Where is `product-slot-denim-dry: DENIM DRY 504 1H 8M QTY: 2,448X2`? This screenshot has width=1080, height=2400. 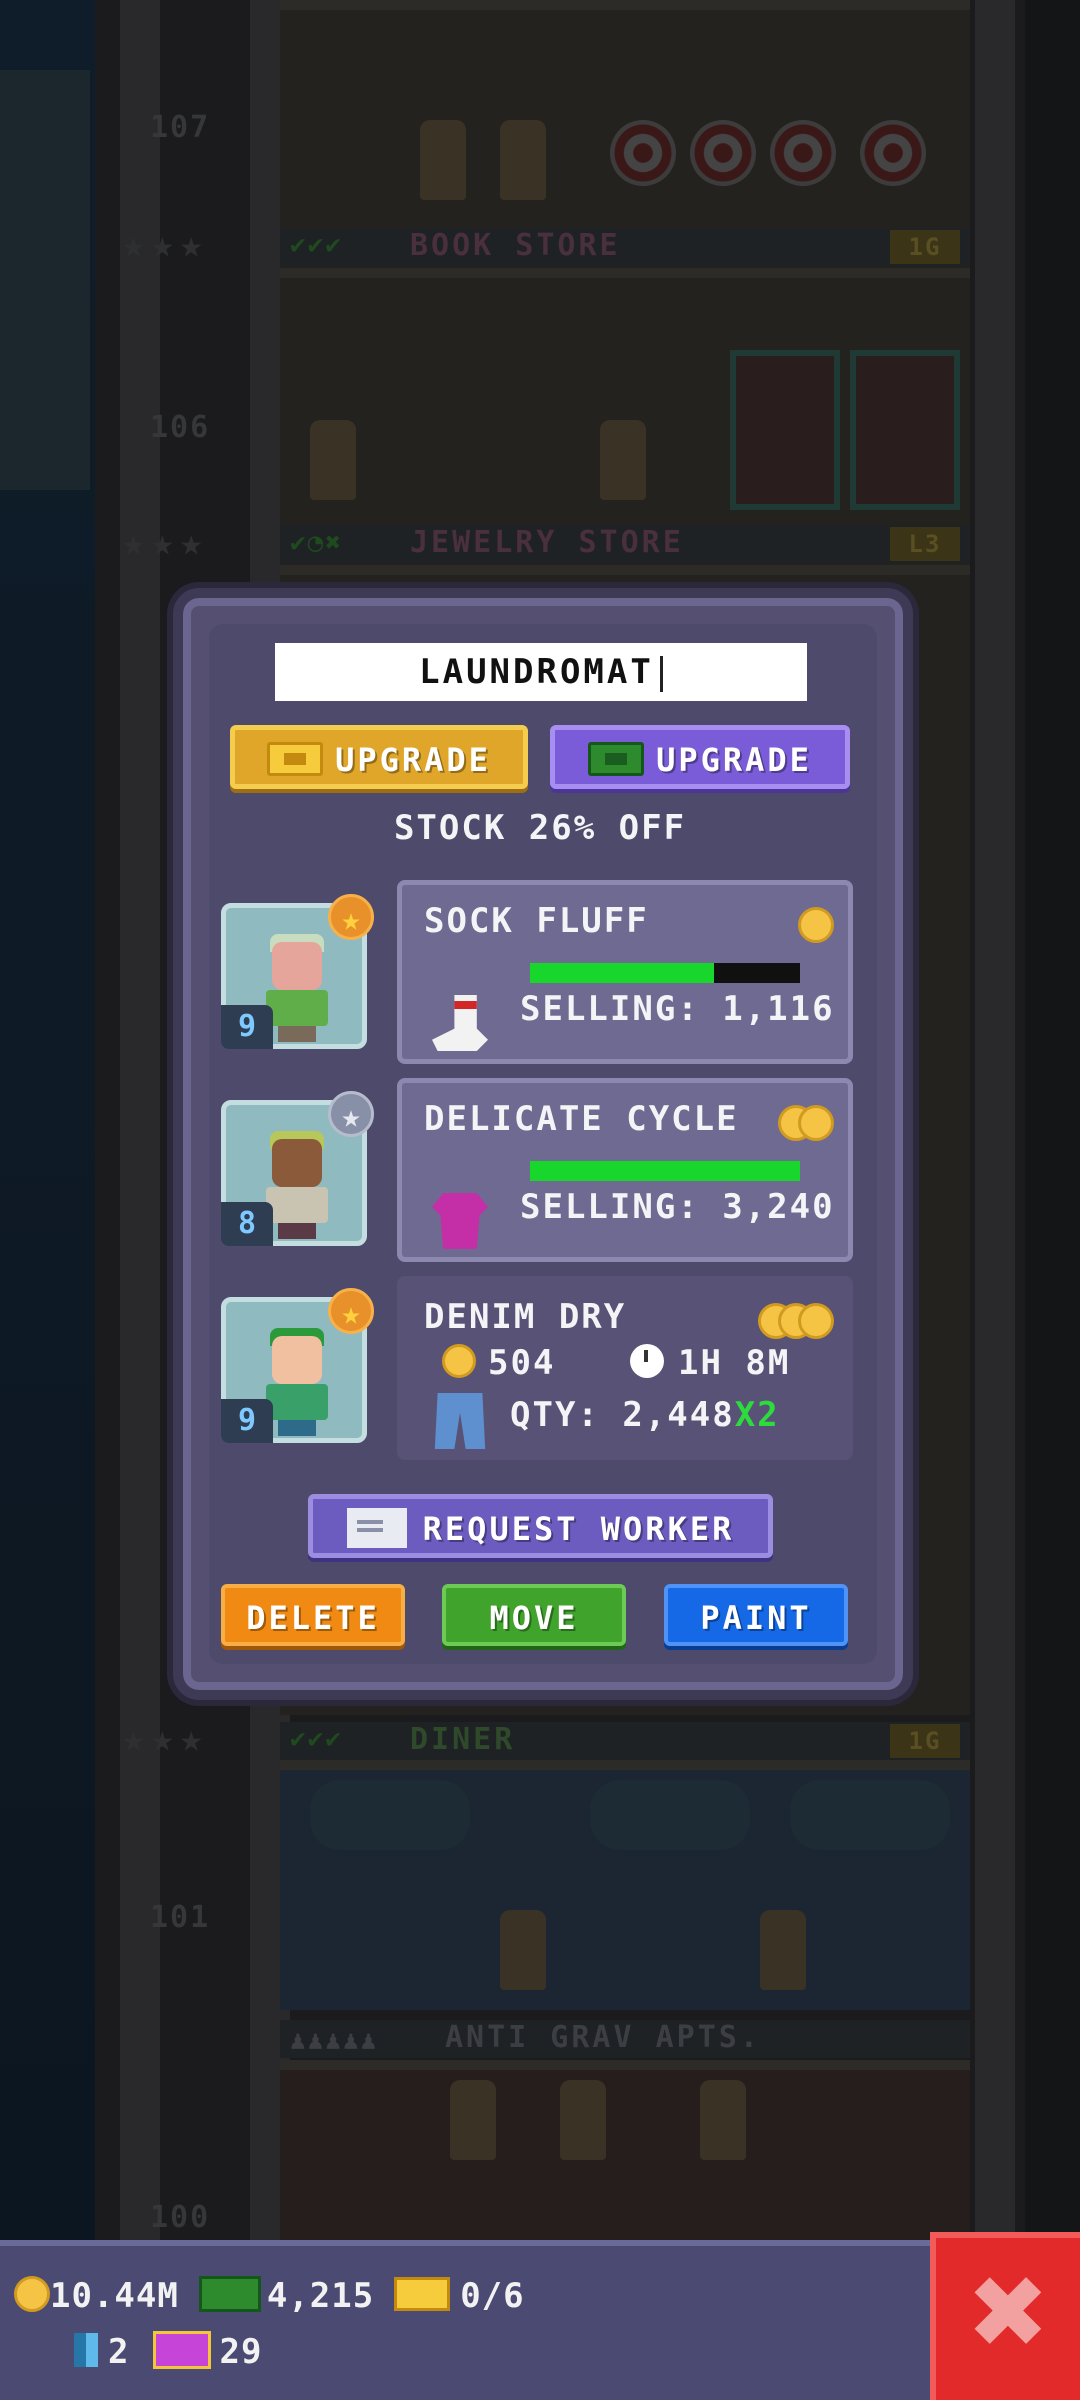 product-slot-denim-dry: DENIM DRY 504 1H 8M QTY: 2,448X2 is located at coordinates (625, 1368).